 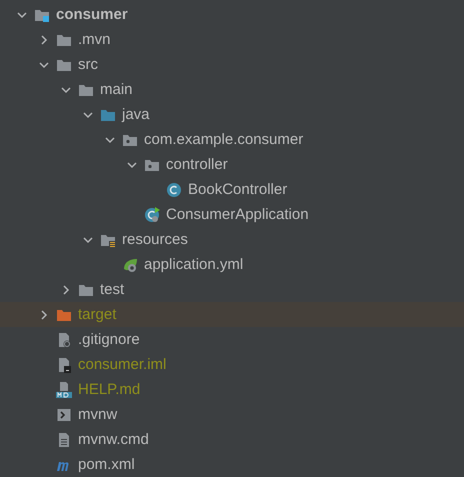 What do you see at coordinates (116, 89) in the screenshot?
I see `file-name: main` at bounding box center [116, 89].